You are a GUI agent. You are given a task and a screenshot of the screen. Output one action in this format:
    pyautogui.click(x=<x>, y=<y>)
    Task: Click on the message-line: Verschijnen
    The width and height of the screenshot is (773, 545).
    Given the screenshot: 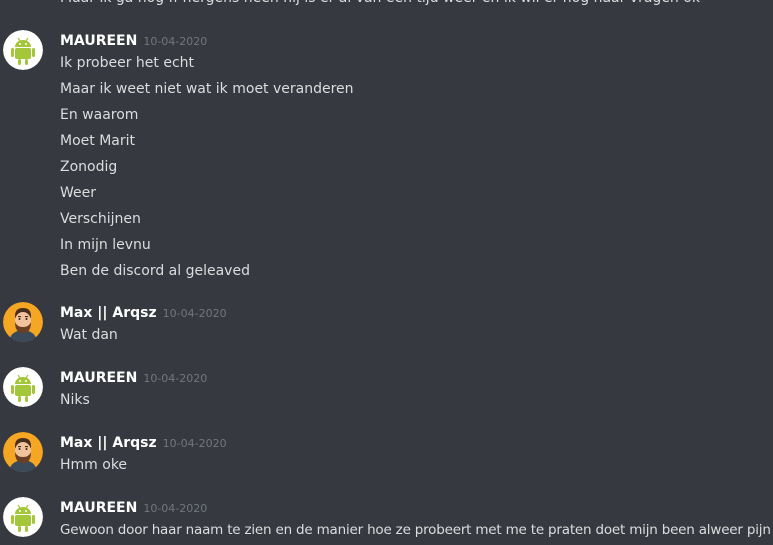 What is the action you would take?
    pyautogui.click(x=100, y=219)
    